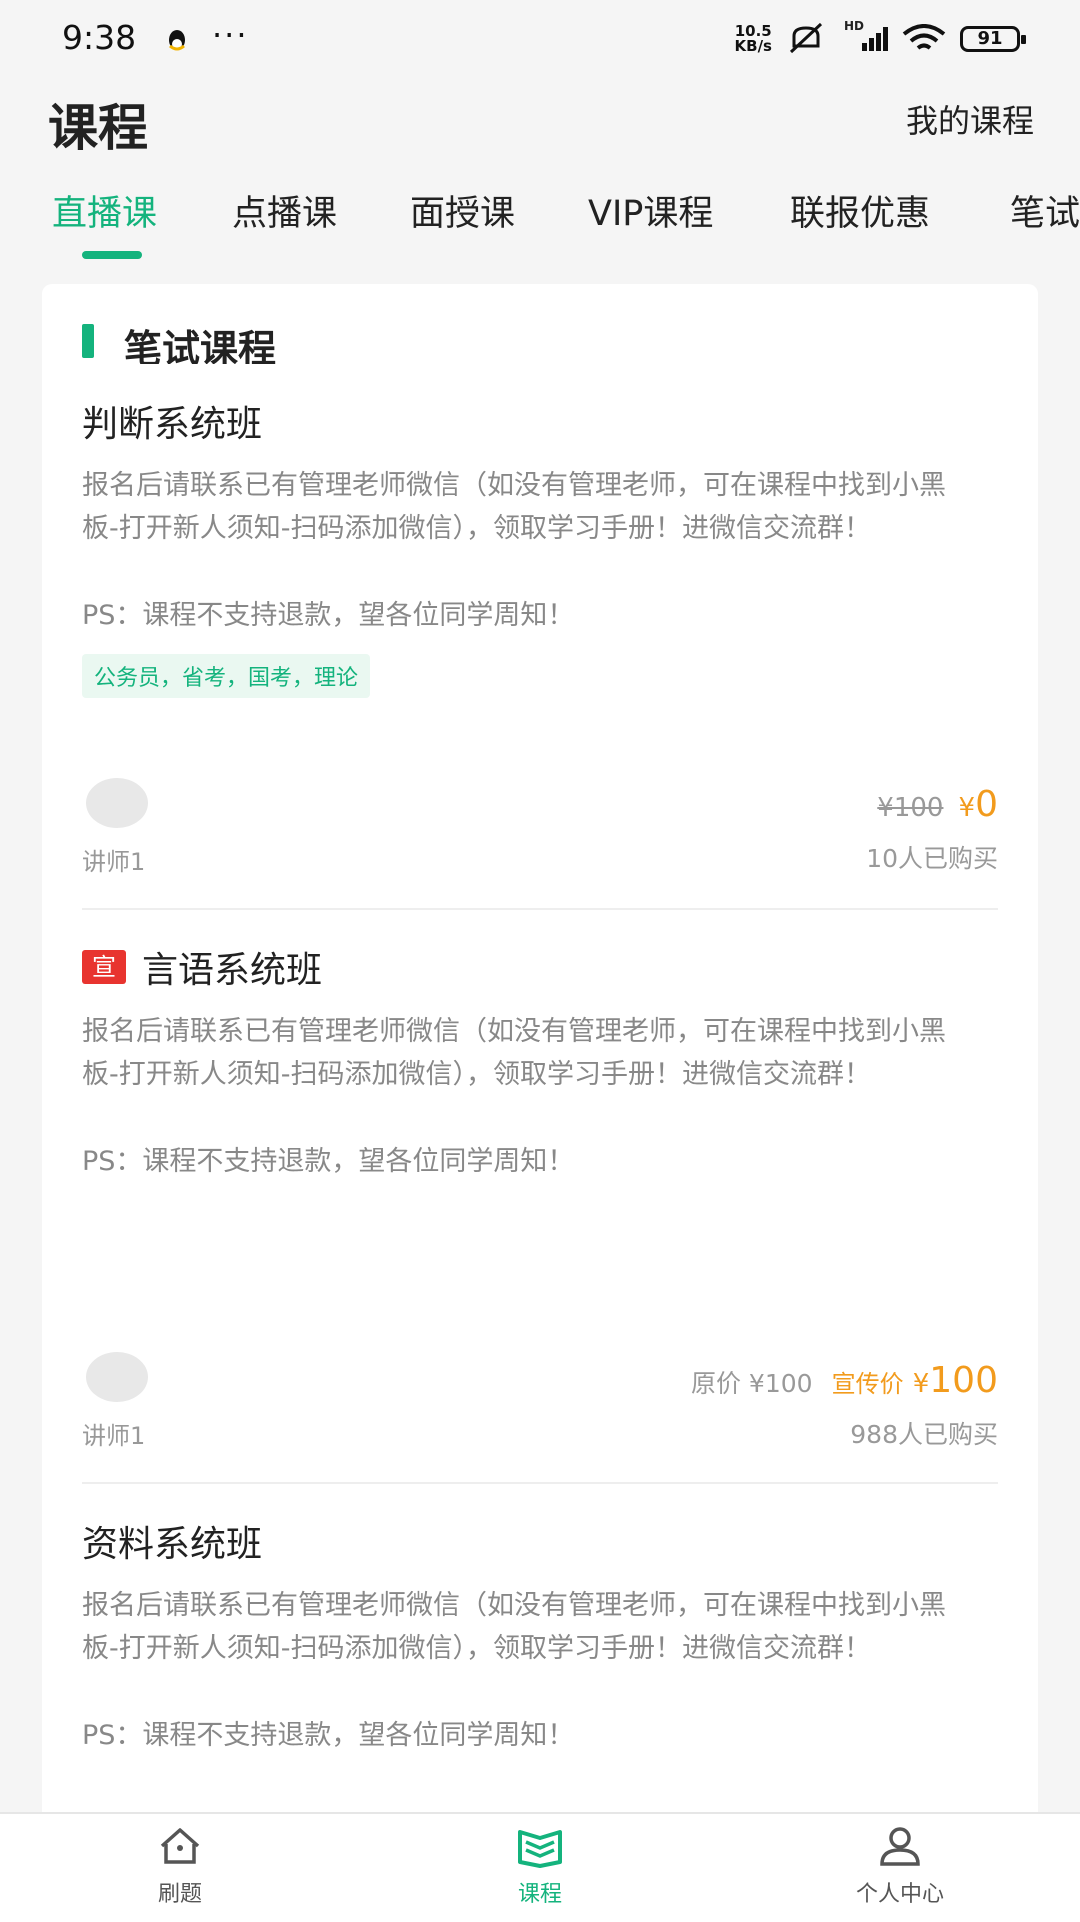 The height and width of the screenshot is (1922, 1080). I want to click on price-area: 原价 ¥100 宣传价 ¥100 988人已购买, so click(844, 1405).